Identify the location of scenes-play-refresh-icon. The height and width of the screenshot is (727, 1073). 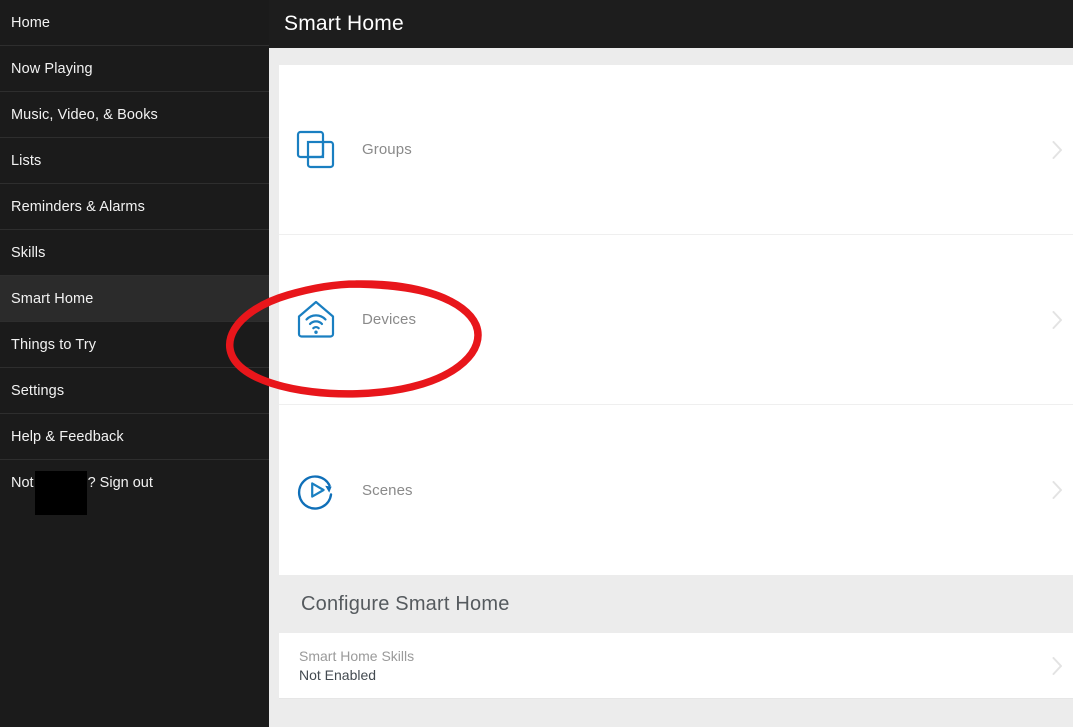
(316, 490).